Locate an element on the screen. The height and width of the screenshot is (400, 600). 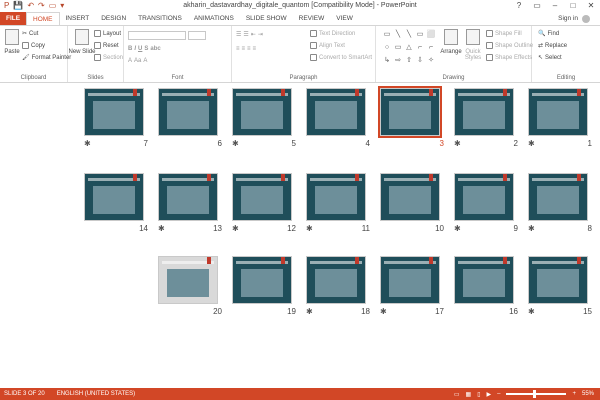
align-left-icon: ≡ is located at coordinates (238, 49).